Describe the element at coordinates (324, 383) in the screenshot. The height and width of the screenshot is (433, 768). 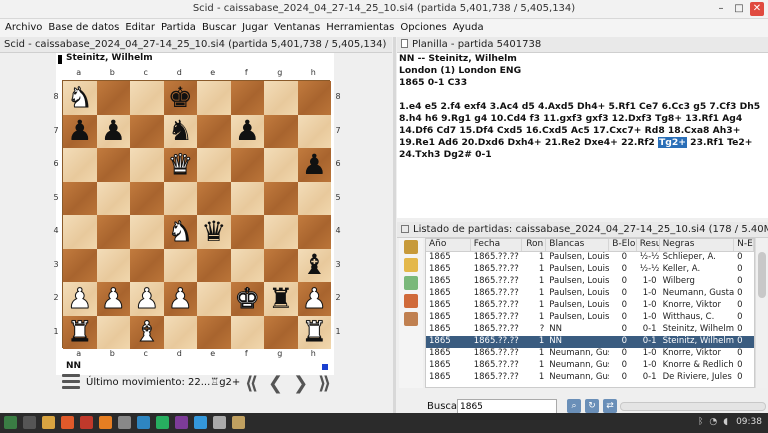
I see `last-move-button: ⟫` at that location.